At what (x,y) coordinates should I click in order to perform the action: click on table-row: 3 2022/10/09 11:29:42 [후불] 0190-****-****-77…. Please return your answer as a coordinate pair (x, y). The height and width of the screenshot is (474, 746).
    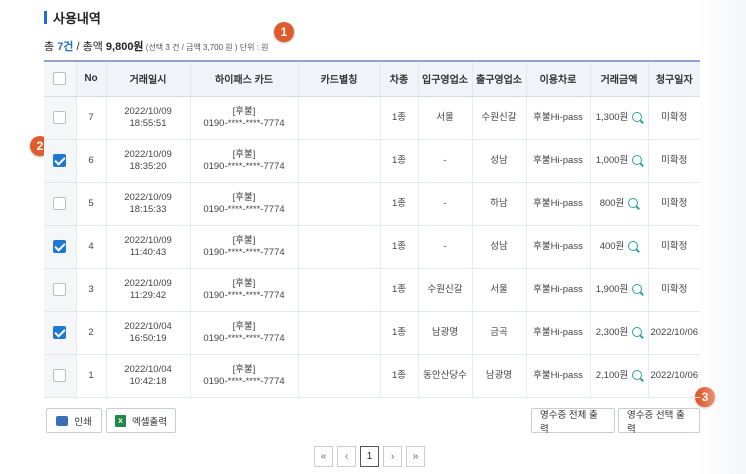
    Looking at the image, I should click on (372, 290).